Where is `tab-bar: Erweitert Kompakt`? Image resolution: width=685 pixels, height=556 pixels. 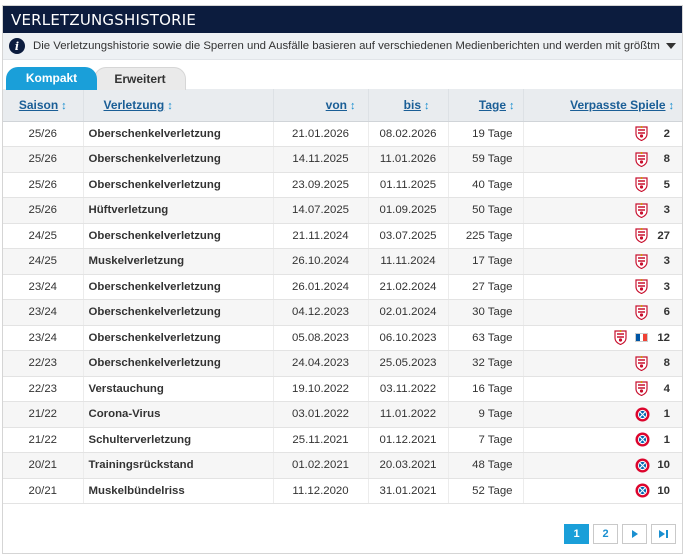 tab-bar: Erweitert Kompakt is located at coordinates (342, 75).